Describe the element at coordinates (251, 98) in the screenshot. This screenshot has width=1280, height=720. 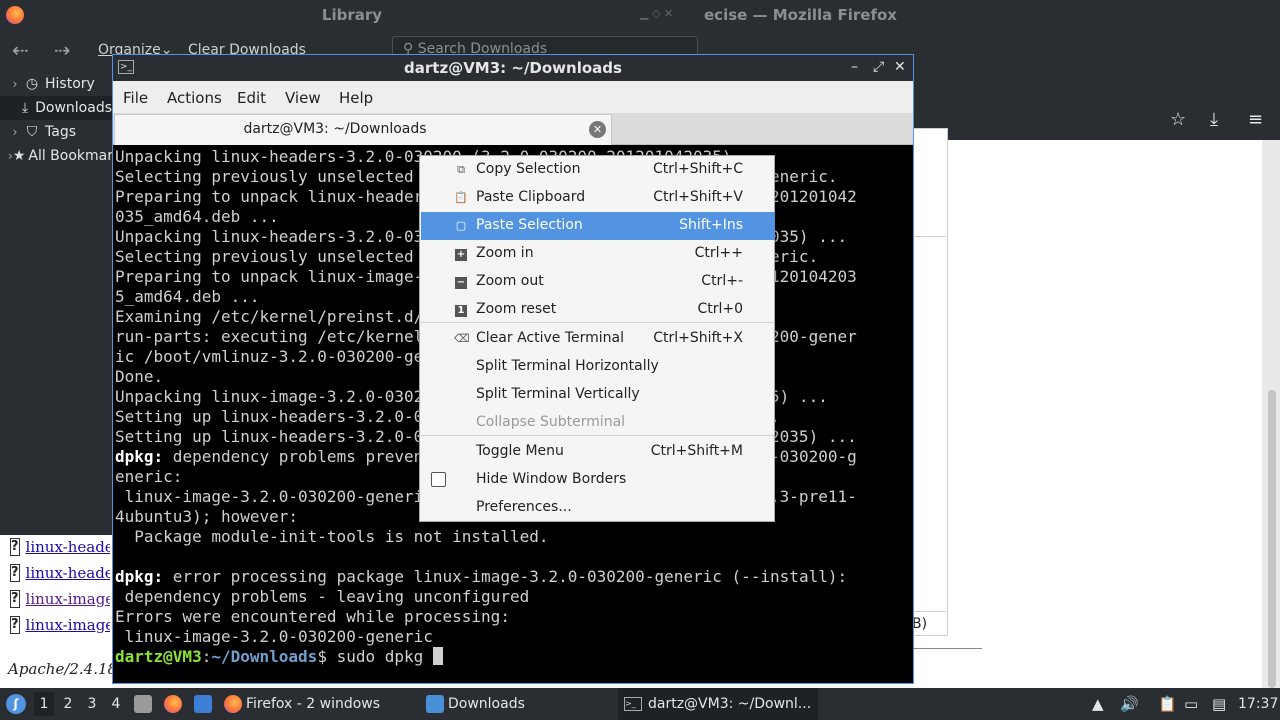
I see `menu-edit: Edit` at that location.